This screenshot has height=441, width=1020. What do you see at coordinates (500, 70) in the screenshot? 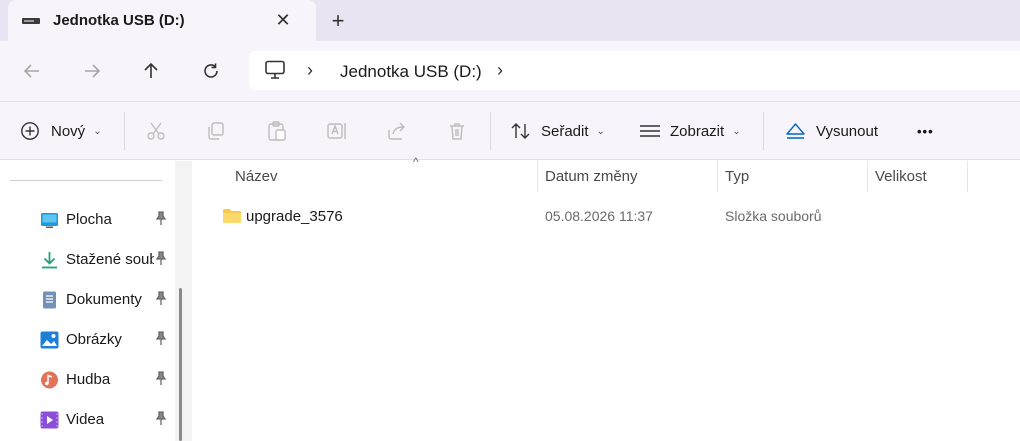
I see `breadcrumb-expand-icon: ›` at bounding box center [500, 70].